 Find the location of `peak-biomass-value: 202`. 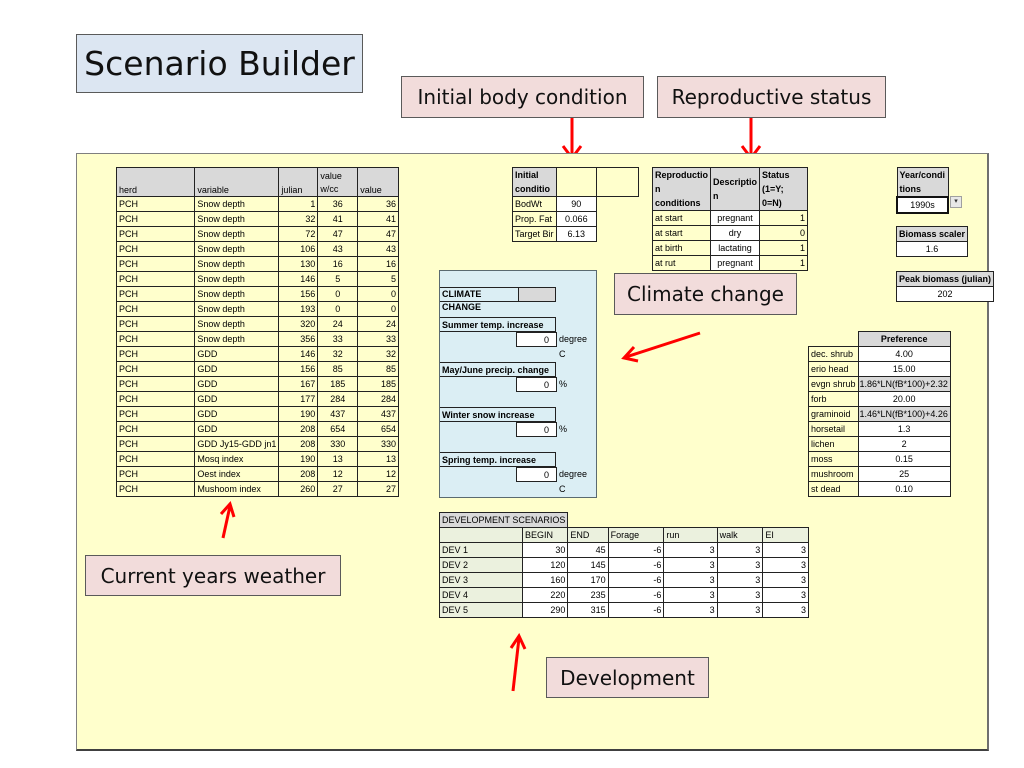

peak-biomass-value: 202 is located at coordinates (945, 294).